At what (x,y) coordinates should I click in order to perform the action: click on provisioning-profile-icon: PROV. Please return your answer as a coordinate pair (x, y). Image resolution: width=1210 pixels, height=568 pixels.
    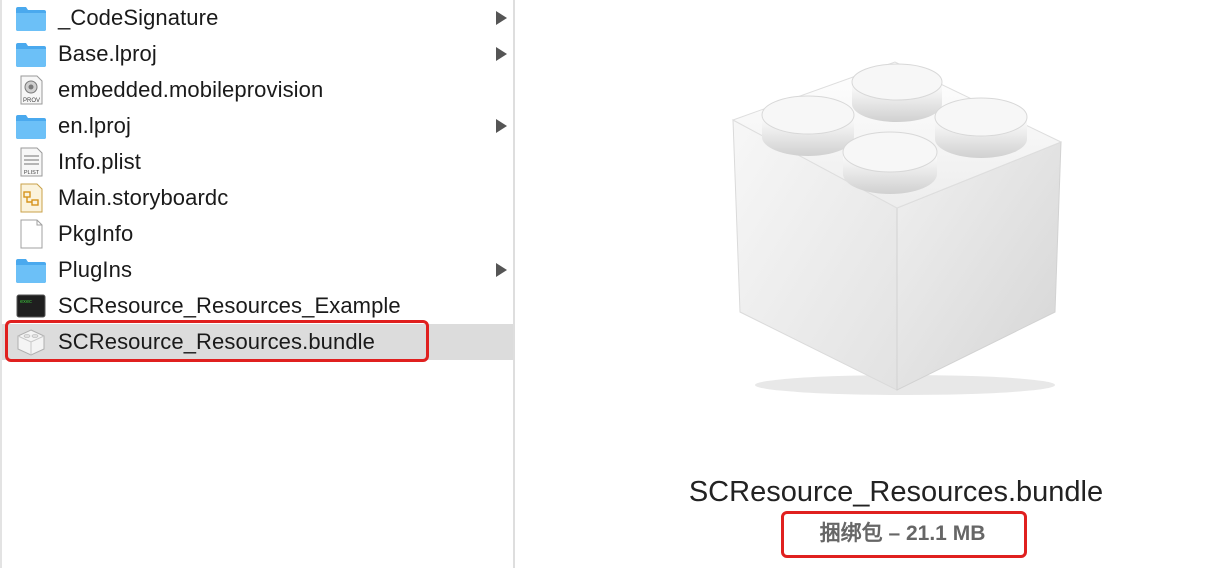
    Looking at the image, I should click on (31, 90).